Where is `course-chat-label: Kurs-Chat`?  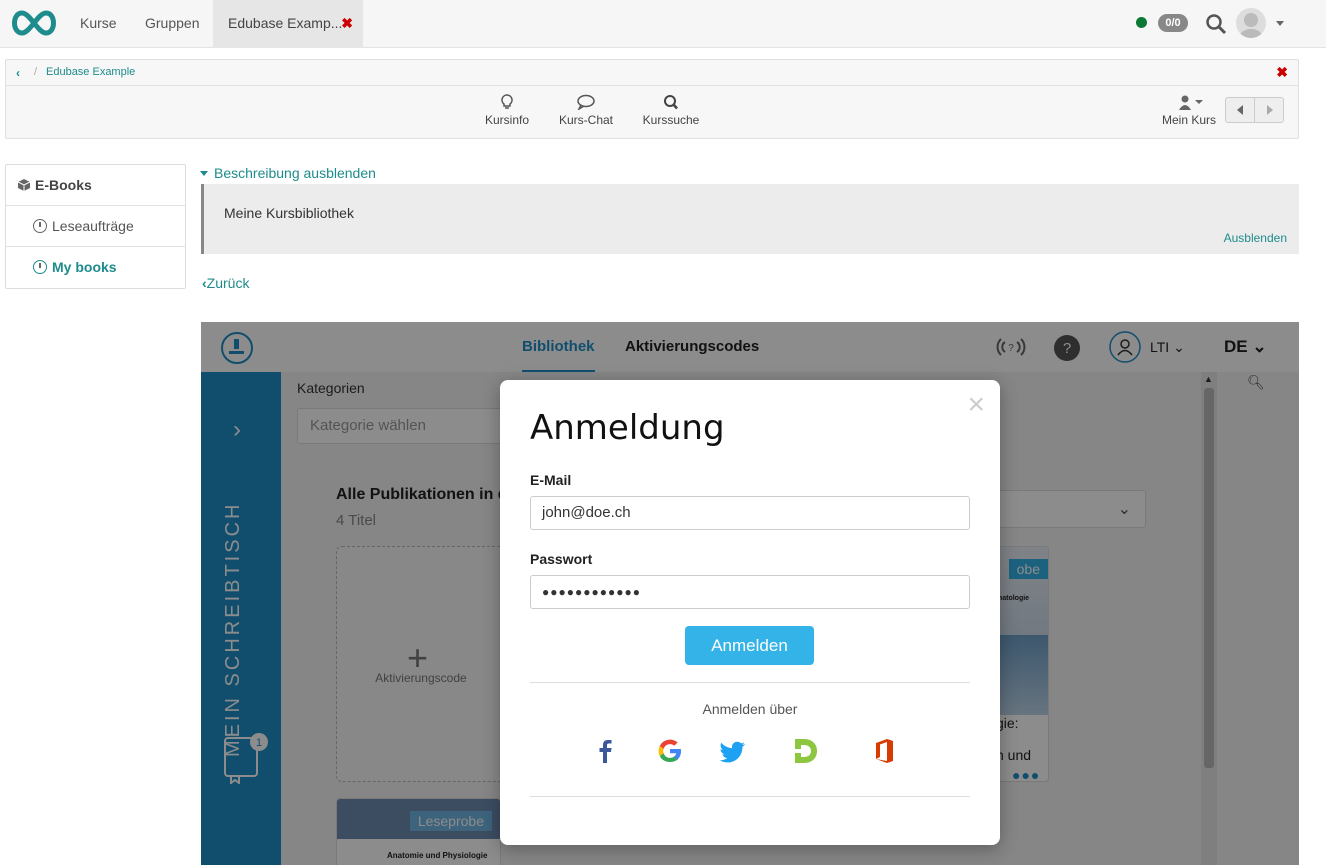
course-chat-label: Kurs-Chat is located at coordinates (586, 120).